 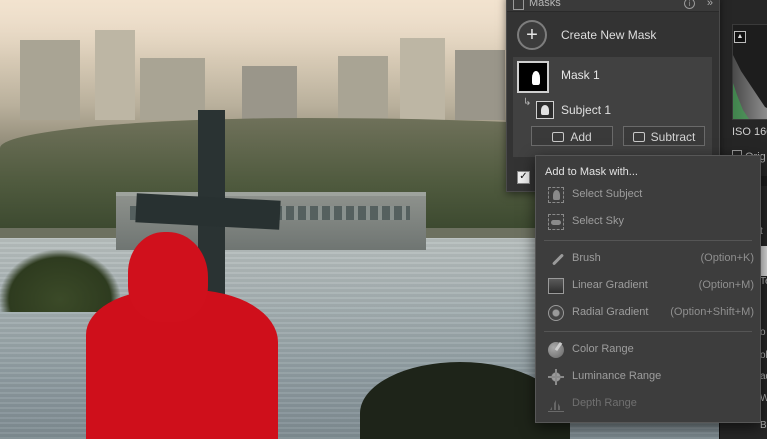 I want to click on select-sky-icon, so click(x=556, y=222).